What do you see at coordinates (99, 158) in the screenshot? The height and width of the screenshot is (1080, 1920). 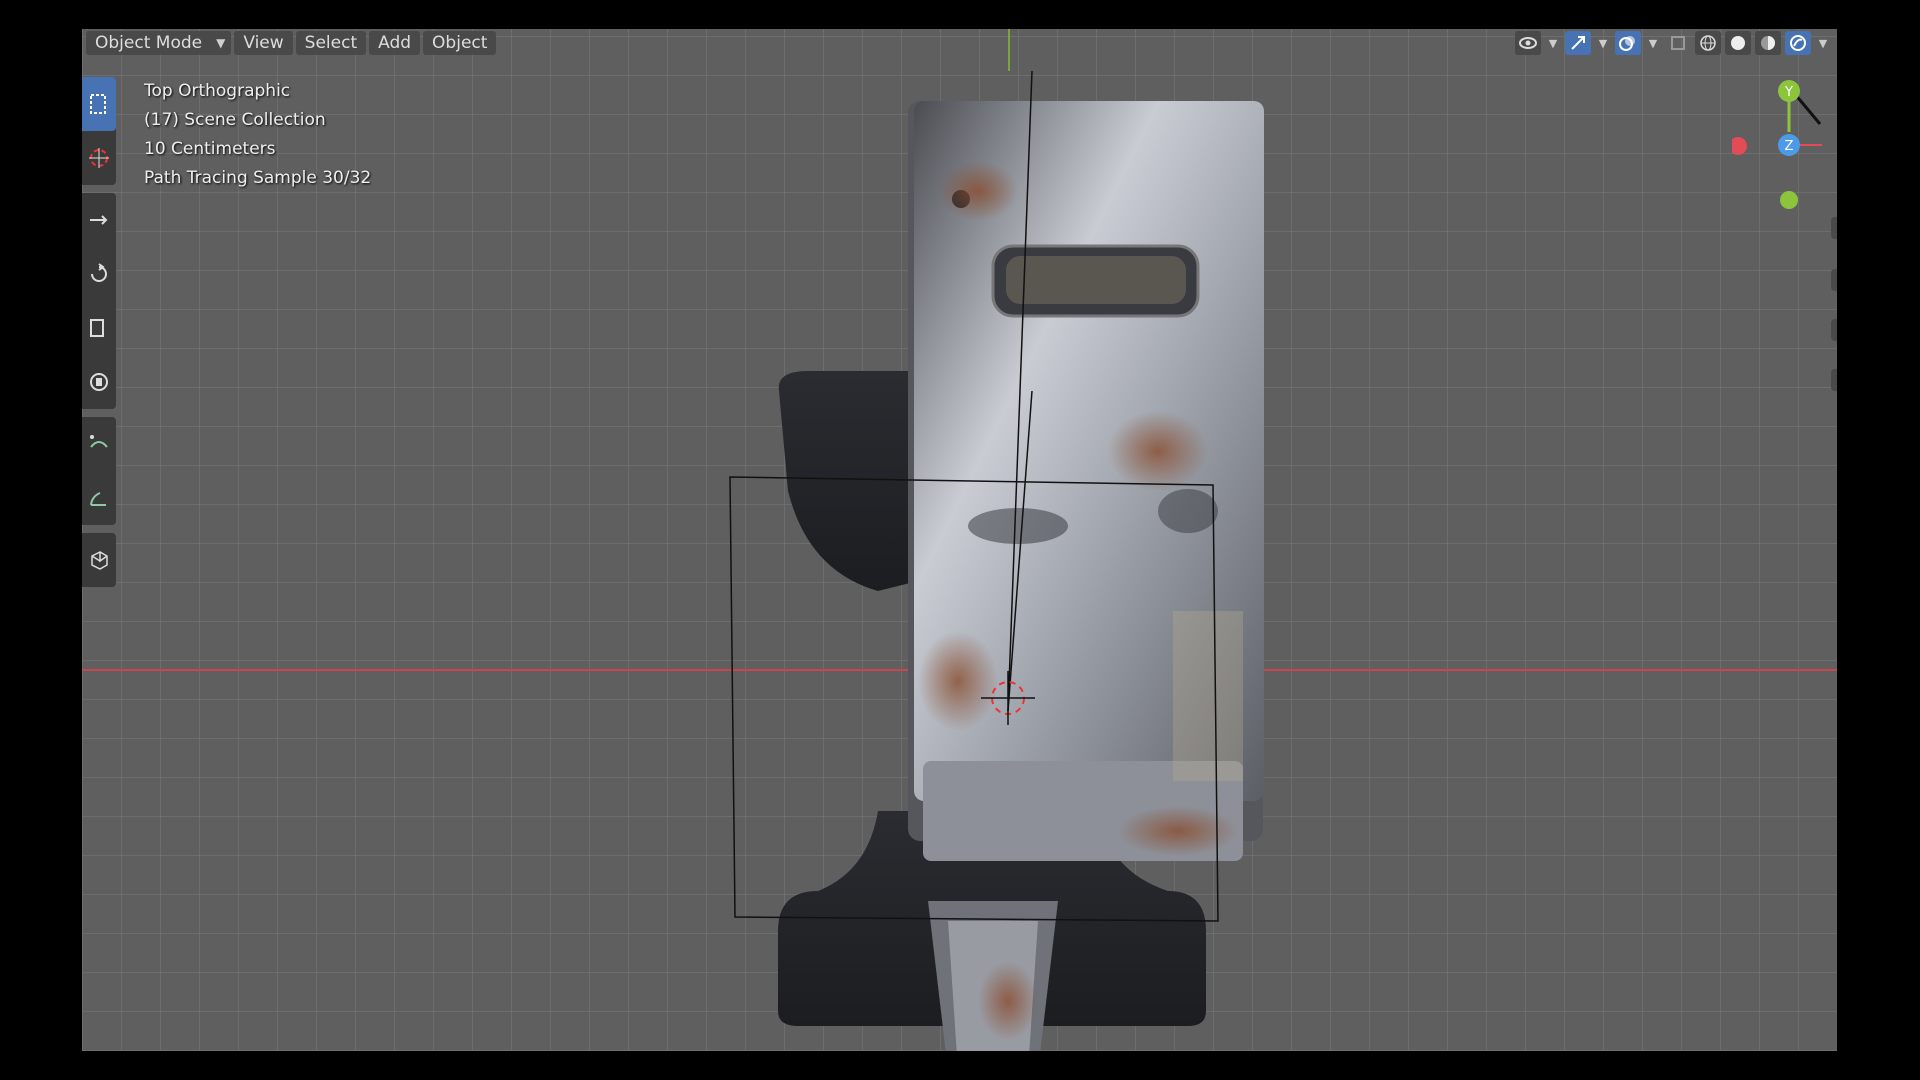 I see `cursor-tool-icon` at bounding box center [99, 158].